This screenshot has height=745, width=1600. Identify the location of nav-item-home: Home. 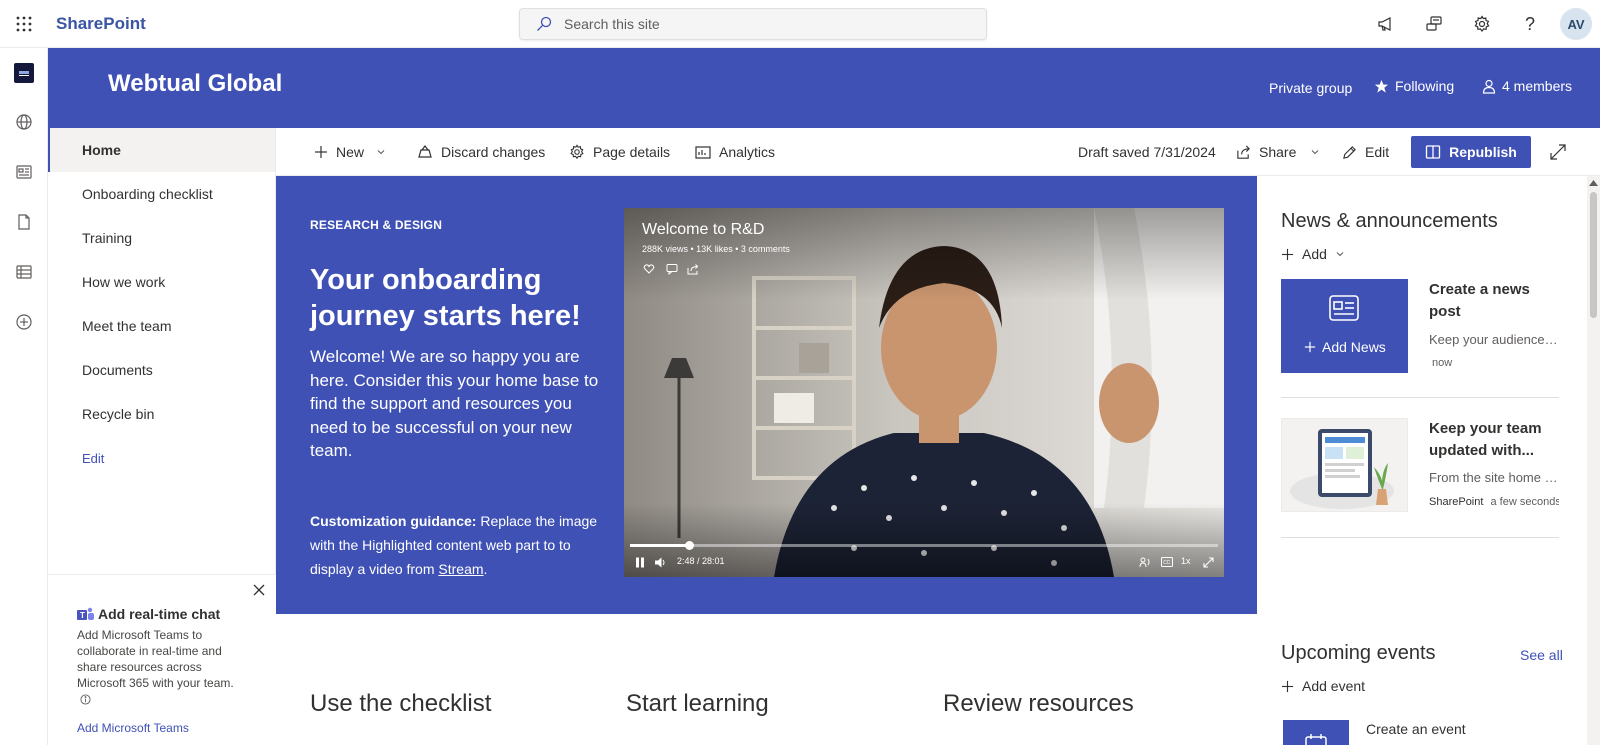
(161, 150).